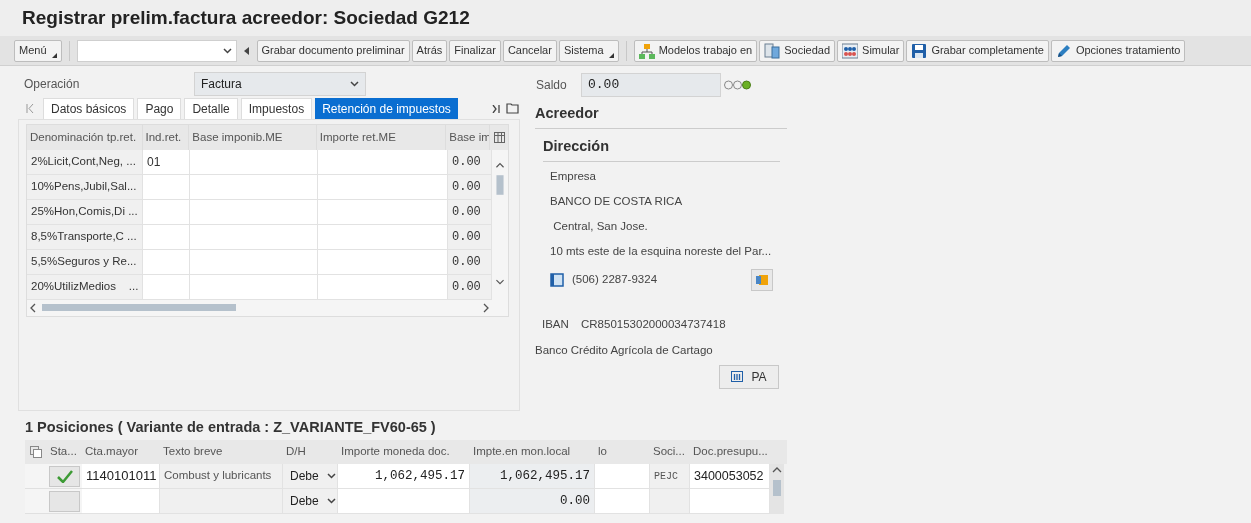 Image resolution: width=1251 pixels, height=523 pixels. I want to click on section-heading: 1 Posiciones ( Variante de entrada : Z_VARIANTE_FV60-65 ), so click(231, 428).